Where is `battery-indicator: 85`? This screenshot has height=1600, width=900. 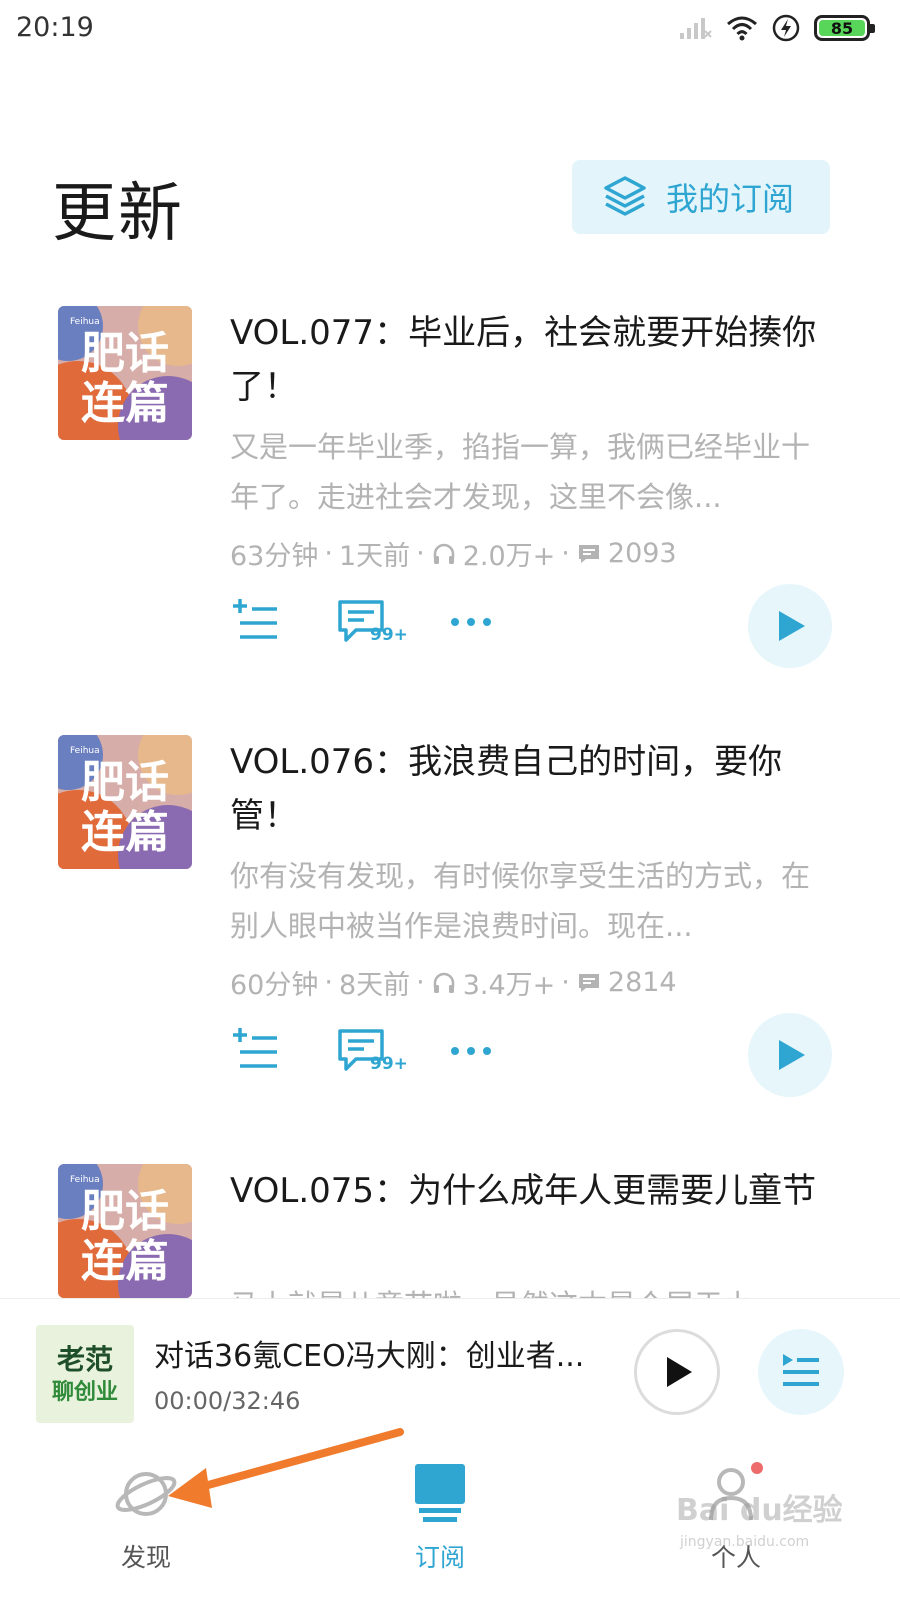
battery-indicator: 85 is located at coordinates (844, 28).